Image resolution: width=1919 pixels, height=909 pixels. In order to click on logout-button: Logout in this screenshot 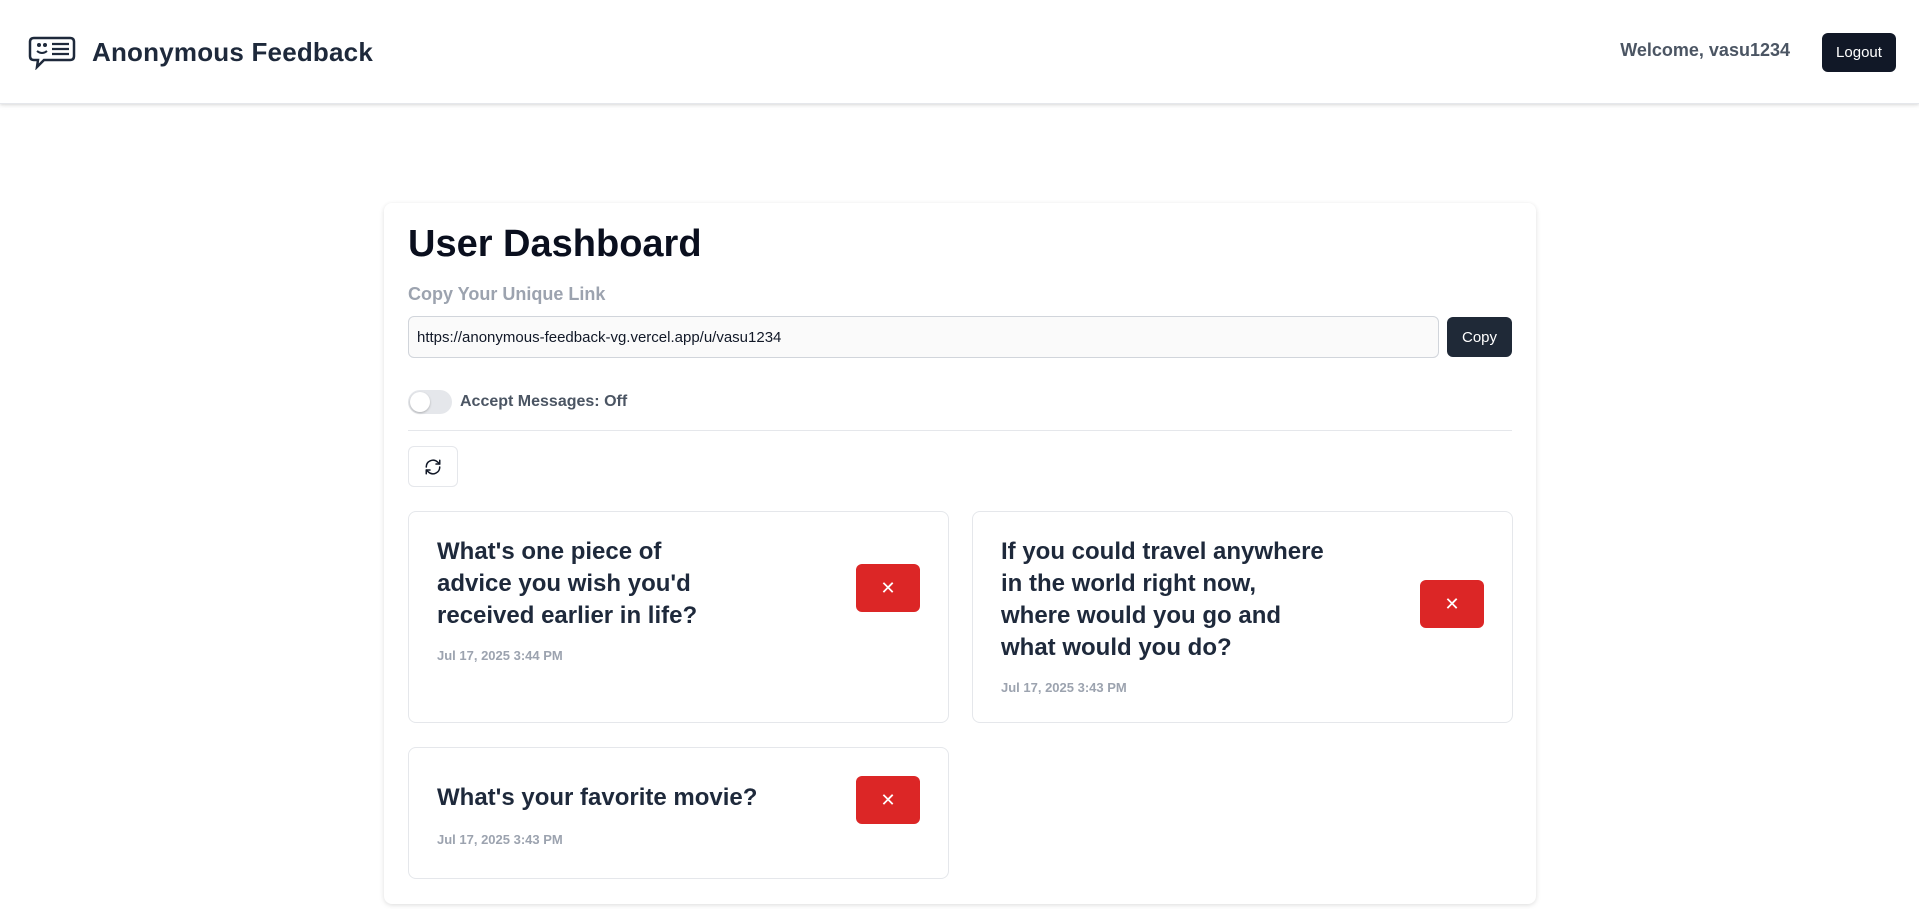, I will do `click(1859, 52)`.